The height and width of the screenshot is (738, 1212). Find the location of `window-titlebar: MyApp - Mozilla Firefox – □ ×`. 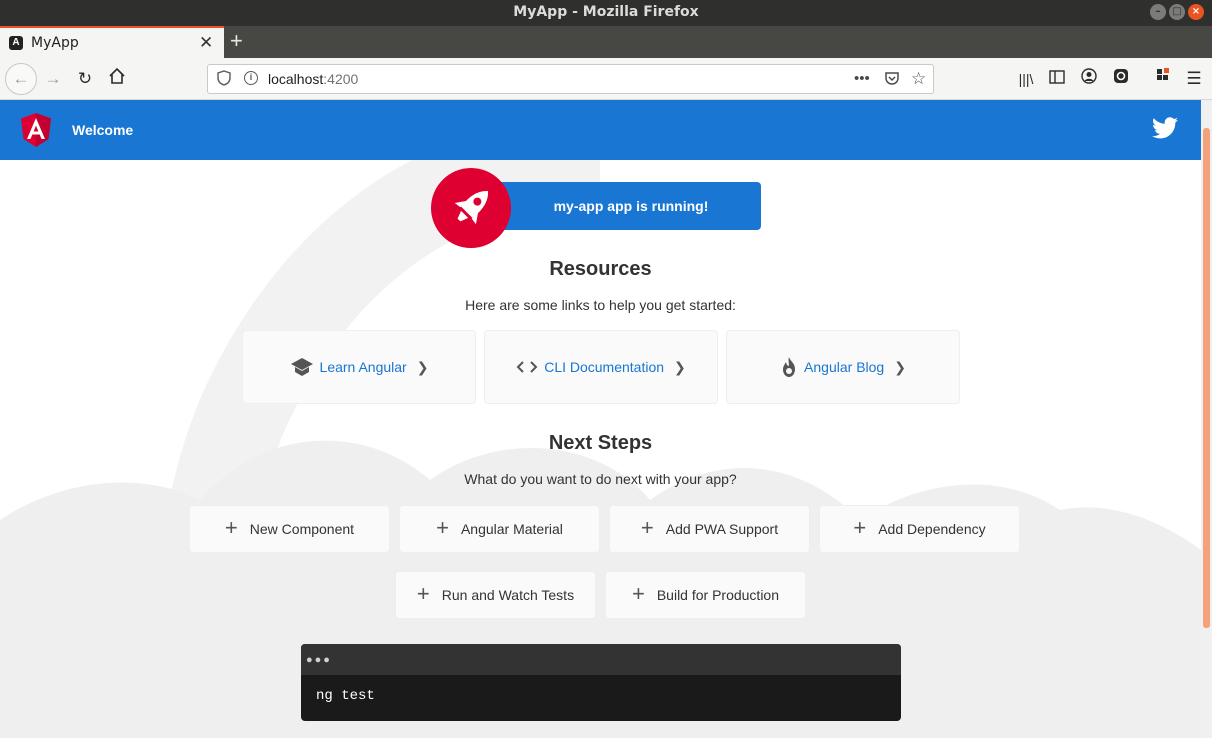

window-titlebar: MyApp - Mozilla Firefox – □ × is located at coordinates (606, 13).